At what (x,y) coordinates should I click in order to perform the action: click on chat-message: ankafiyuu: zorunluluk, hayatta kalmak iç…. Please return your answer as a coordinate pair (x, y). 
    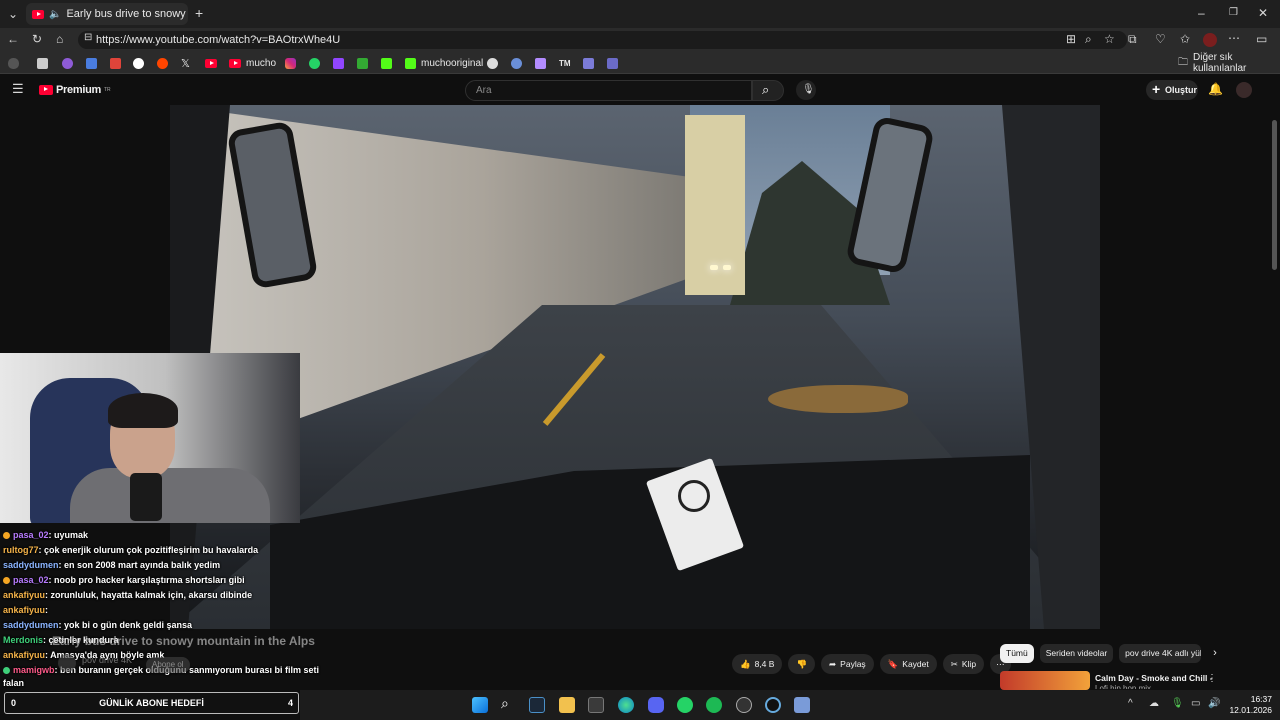
    Looking at the image, I should click on (127, 595).